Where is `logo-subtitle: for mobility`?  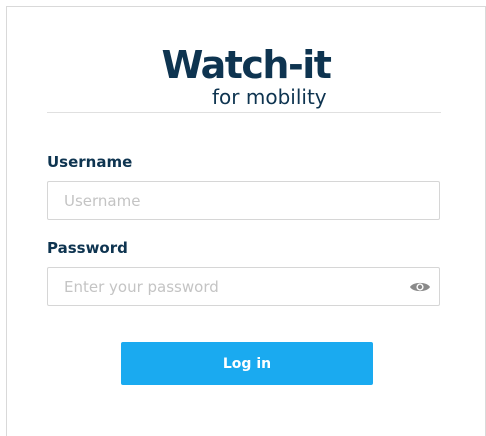
logo-subtitle: for mobility is located at coordinates (269, 97).